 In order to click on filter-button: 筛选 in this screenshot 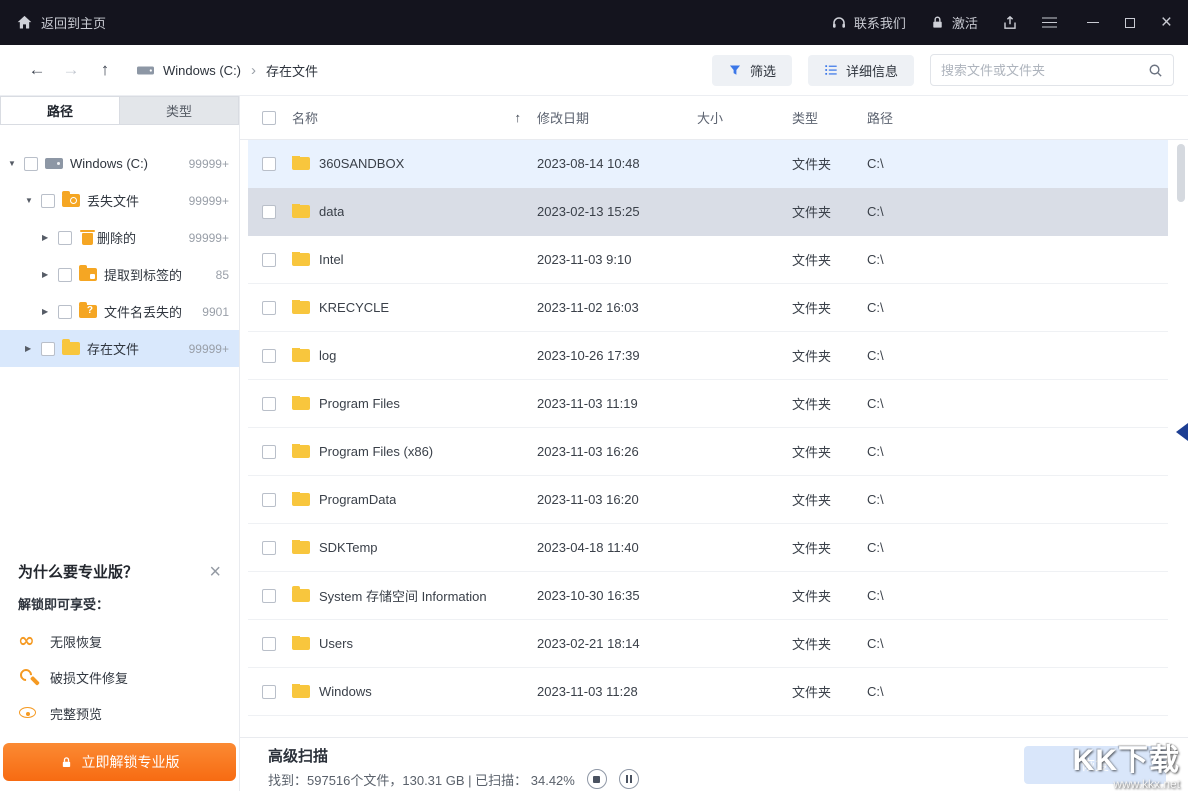, I will do `click(751, 70)`.